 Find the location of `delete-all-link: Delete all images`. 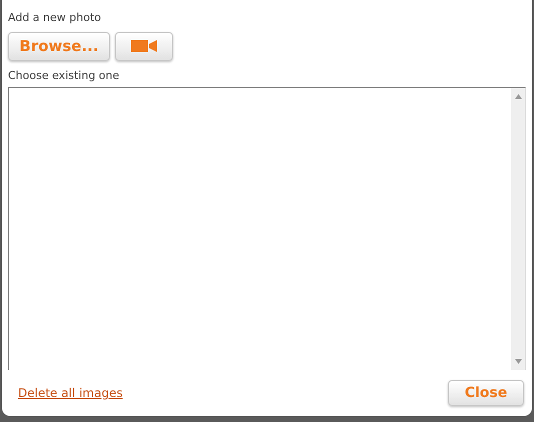

delete-all-link: Delete all images is located at coordinates (70, 393).